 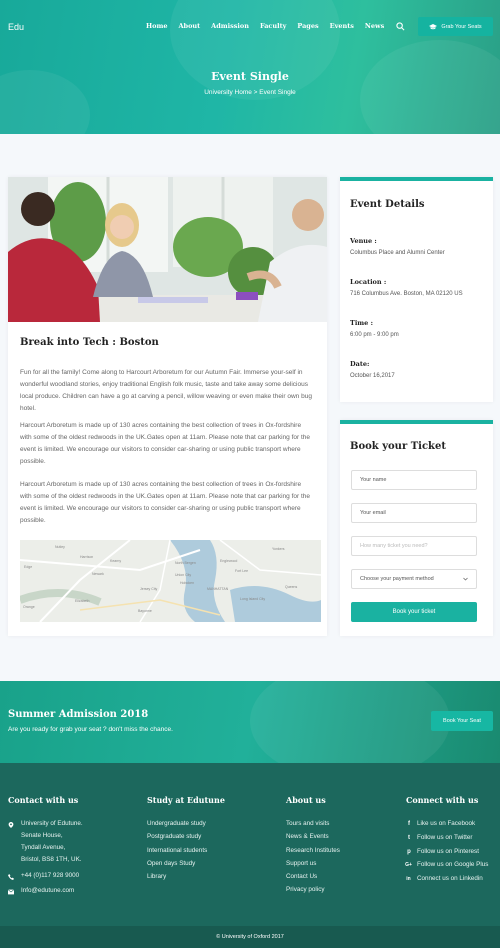 What do you see at coordinates (47, 890) in the screenshot?
I see `email-address: Info@edutune.com` at bounding box center [47, 890].